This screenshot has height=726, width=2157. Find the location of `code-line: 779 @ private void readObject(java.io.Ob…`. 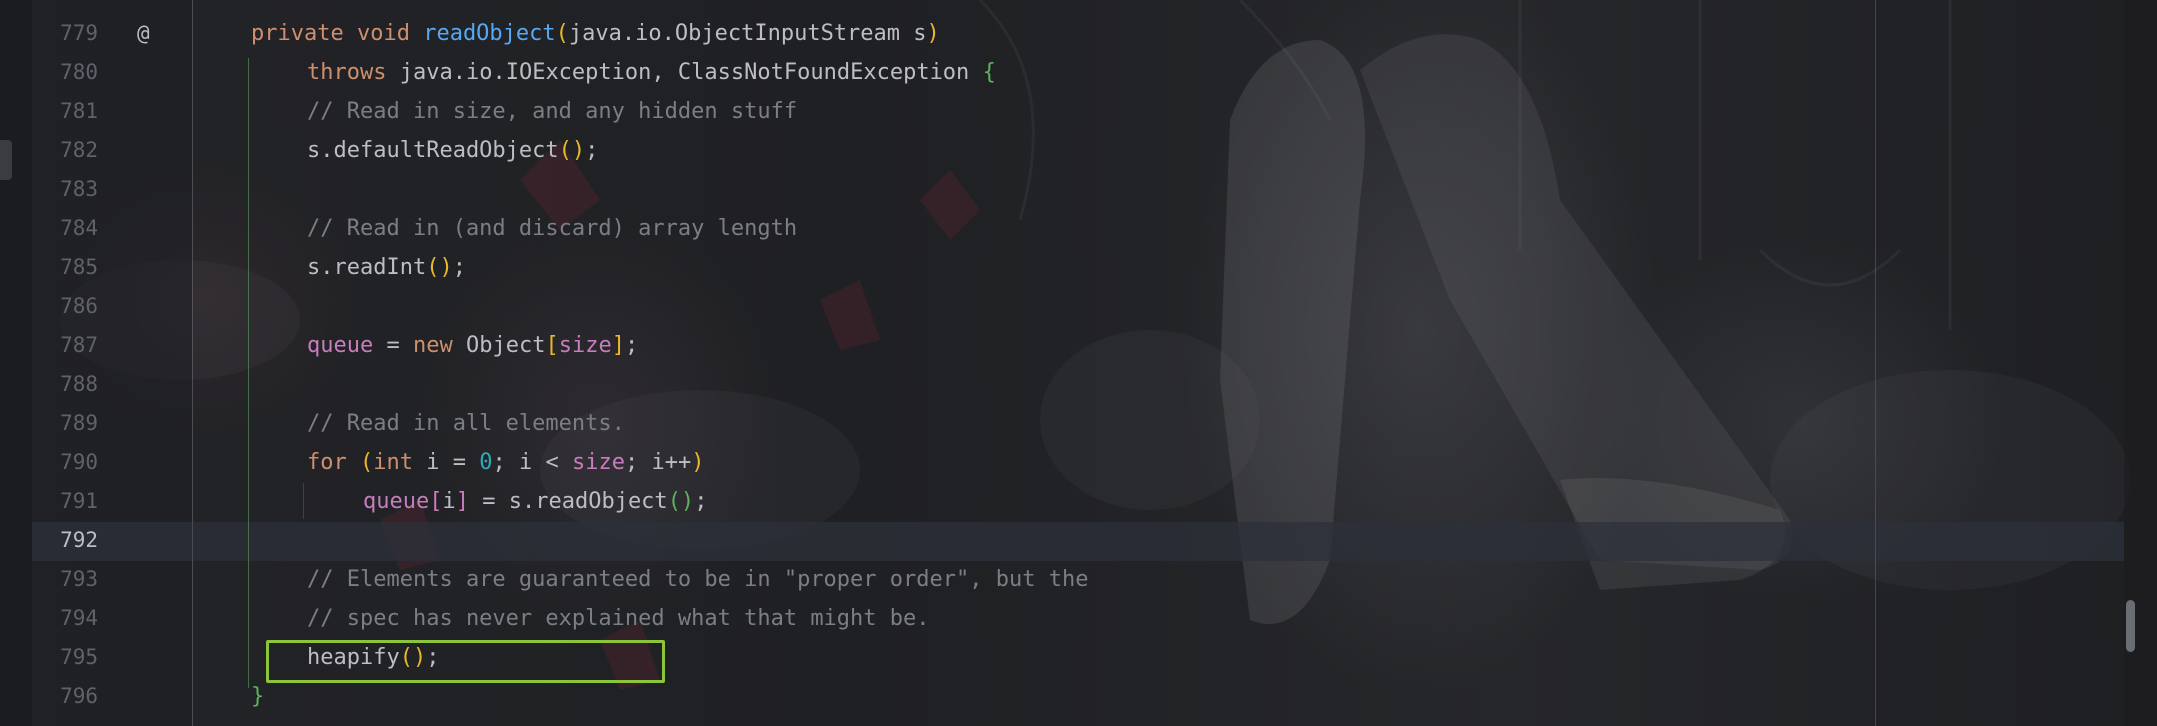

code-line: 779 @ private void readObject(java.io.Ob… is located at coordinates (1060, 33).